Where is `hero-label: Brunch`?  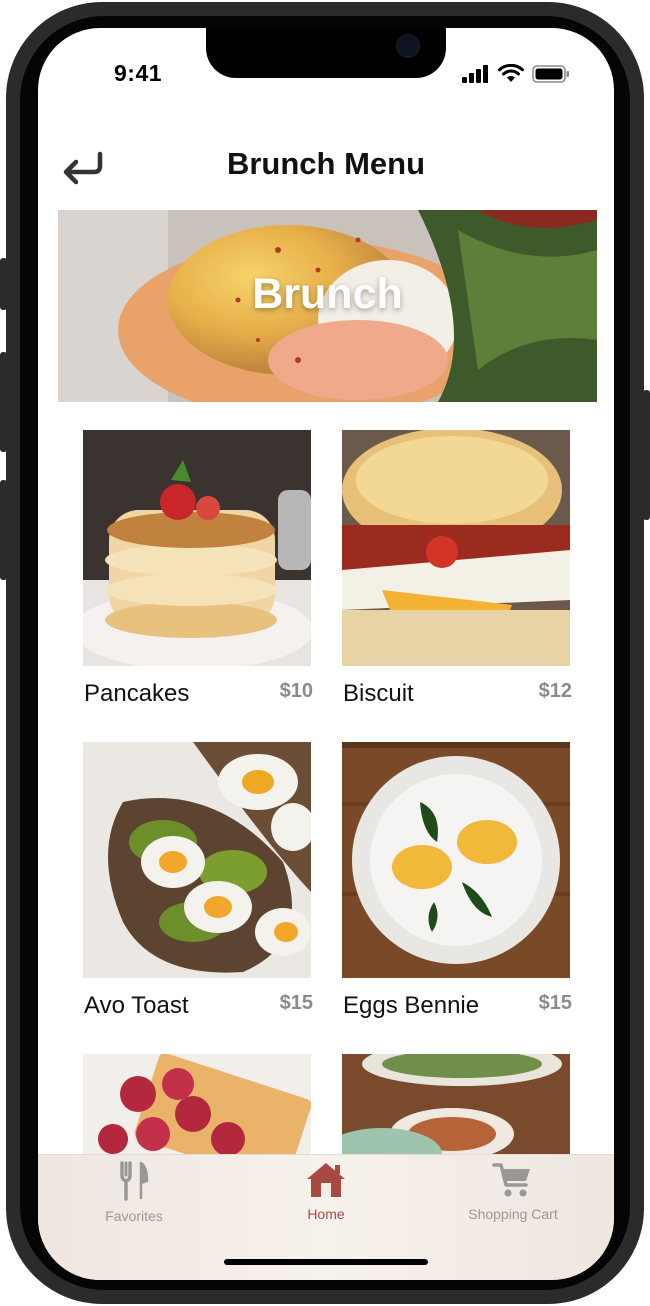
hero-label: Brunch is located at coordinates (327, 294).